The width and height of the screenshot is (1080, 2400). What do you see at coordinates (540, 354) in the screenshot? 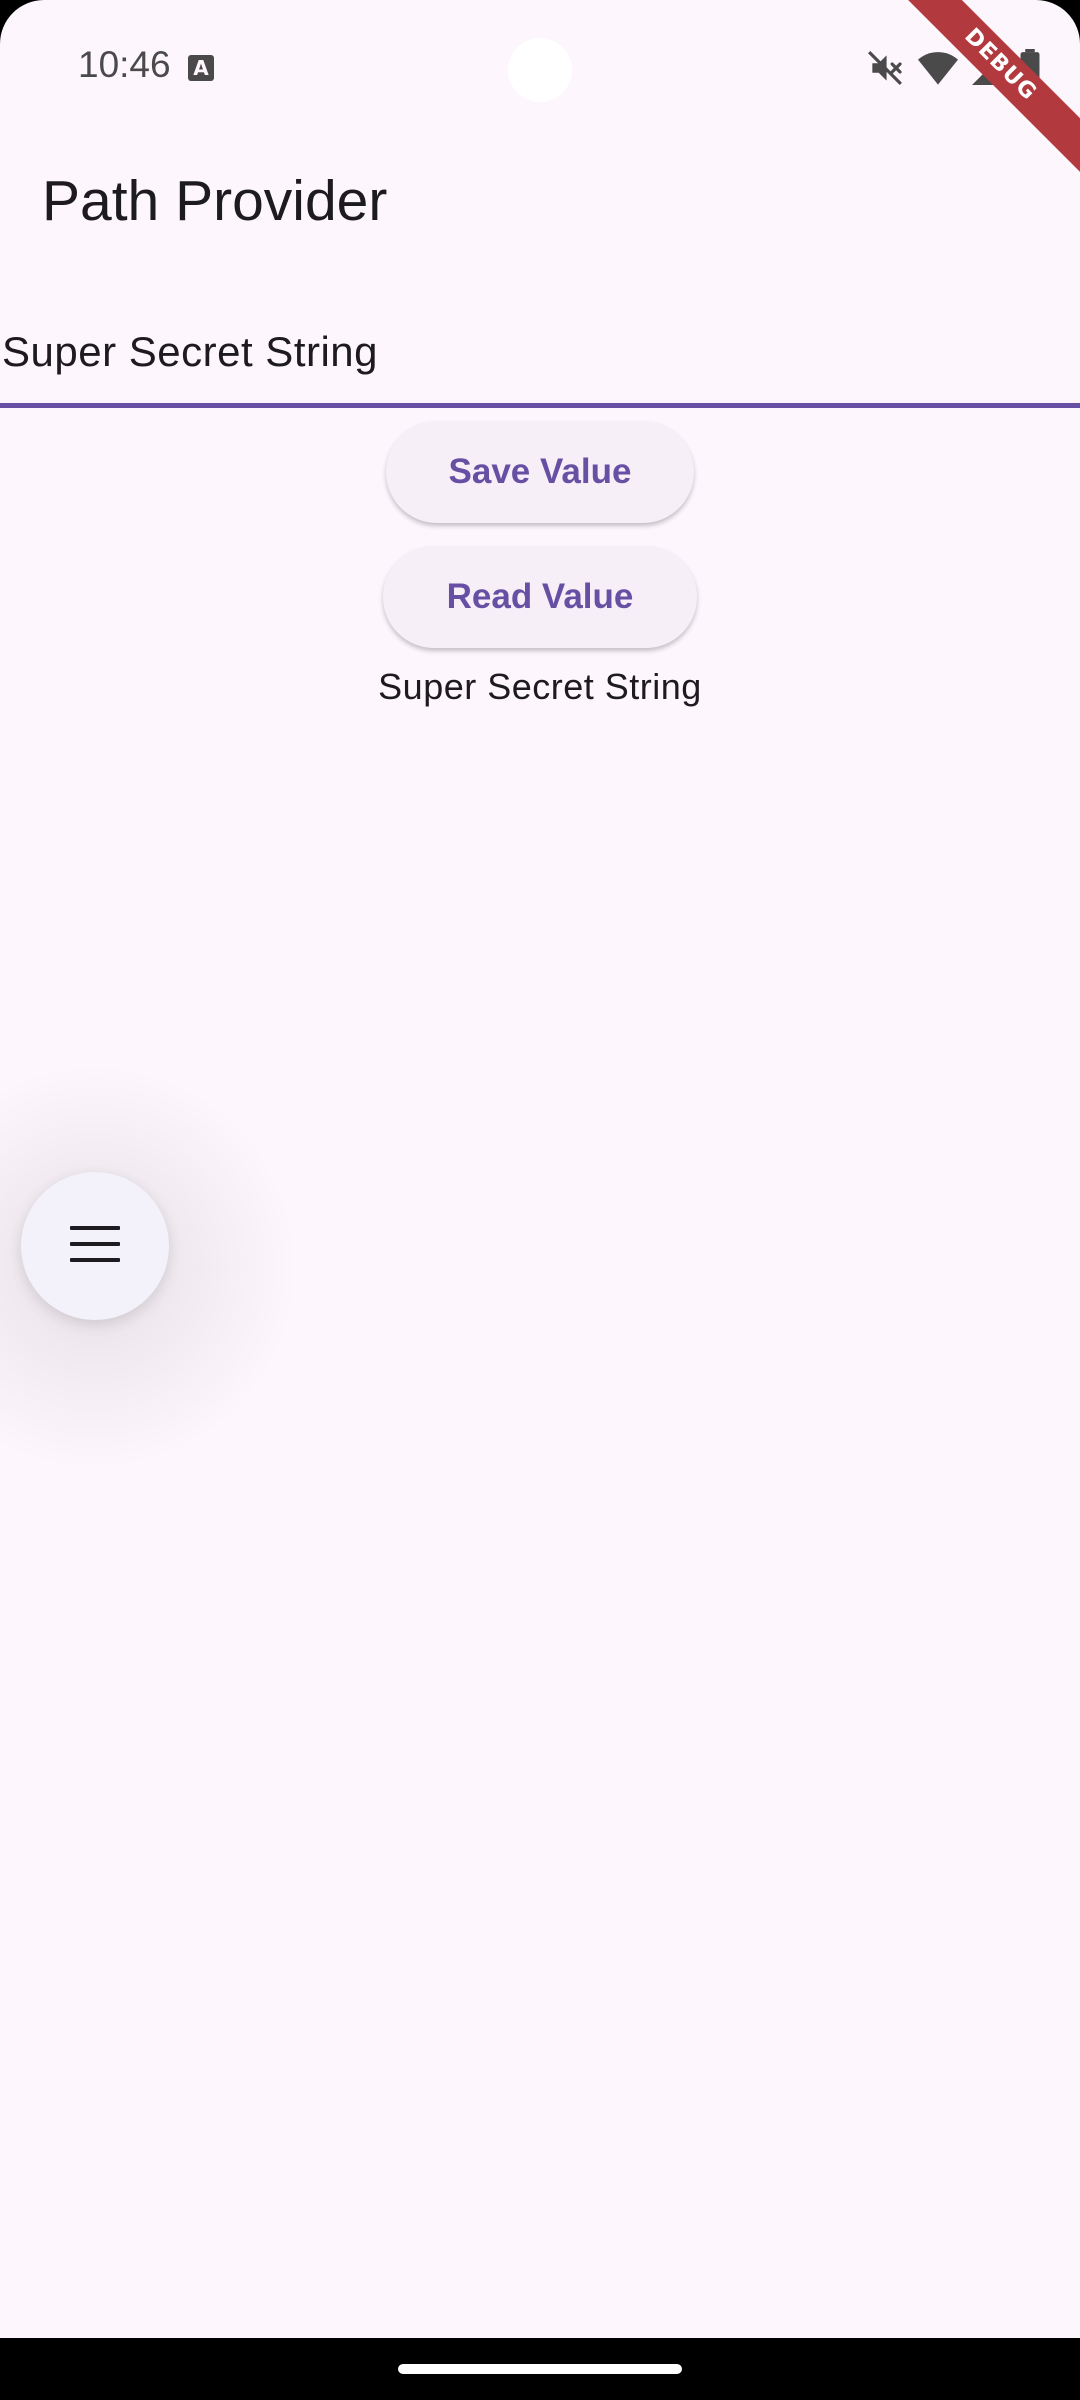
I see `secret-value-input` at bounding box center [540, 354].